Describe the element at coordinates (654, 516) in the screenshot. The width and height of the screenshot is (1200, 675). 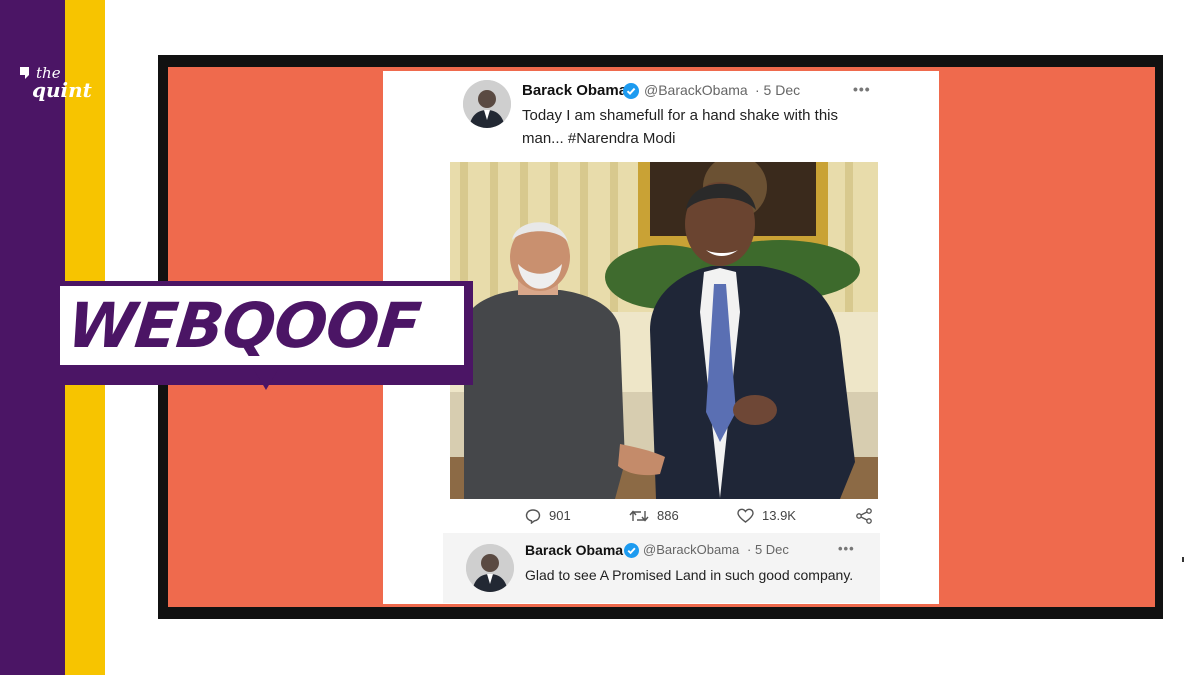
I see `retweet-action: 886` at that location.